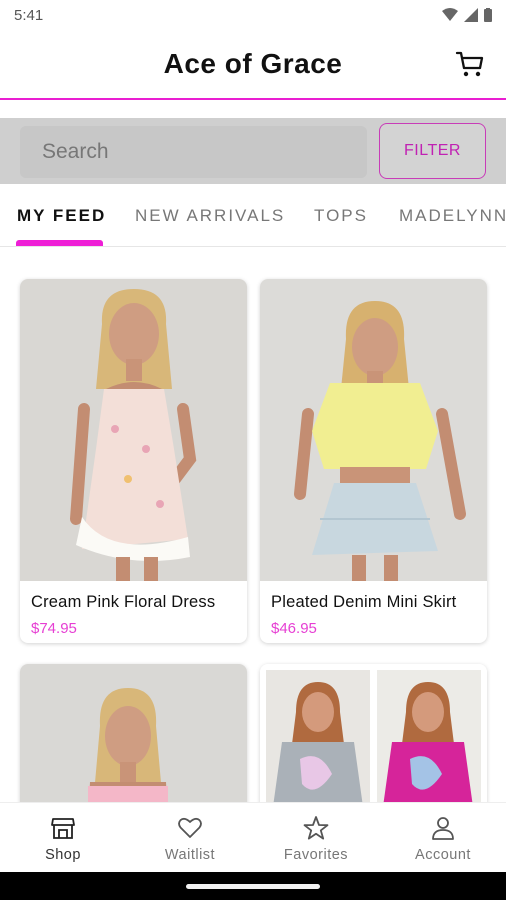  What do you see at coordinates (471, 15) in the screenshot?
I see `signal-icon` at bounding box center [471, 15].